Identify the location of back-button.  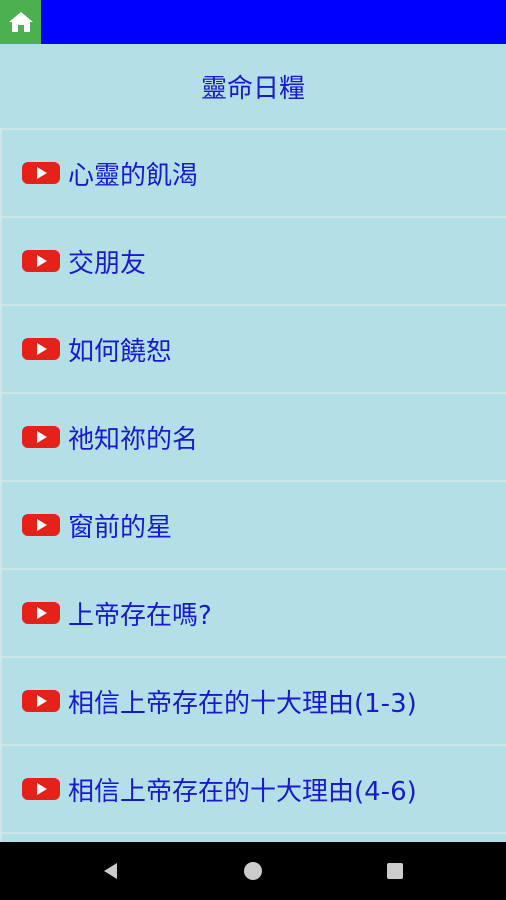
(111, 871).